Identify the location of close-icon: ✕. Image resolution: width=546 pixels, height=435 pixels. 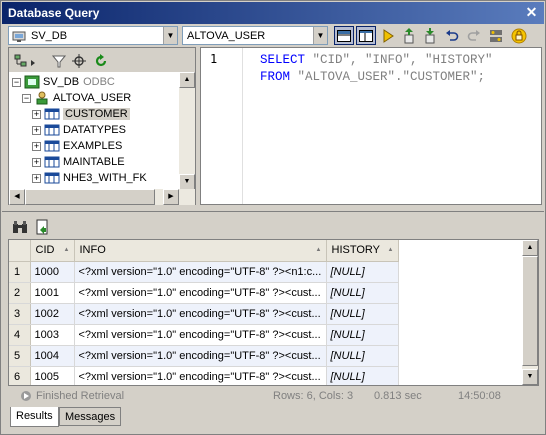
(531, 12).